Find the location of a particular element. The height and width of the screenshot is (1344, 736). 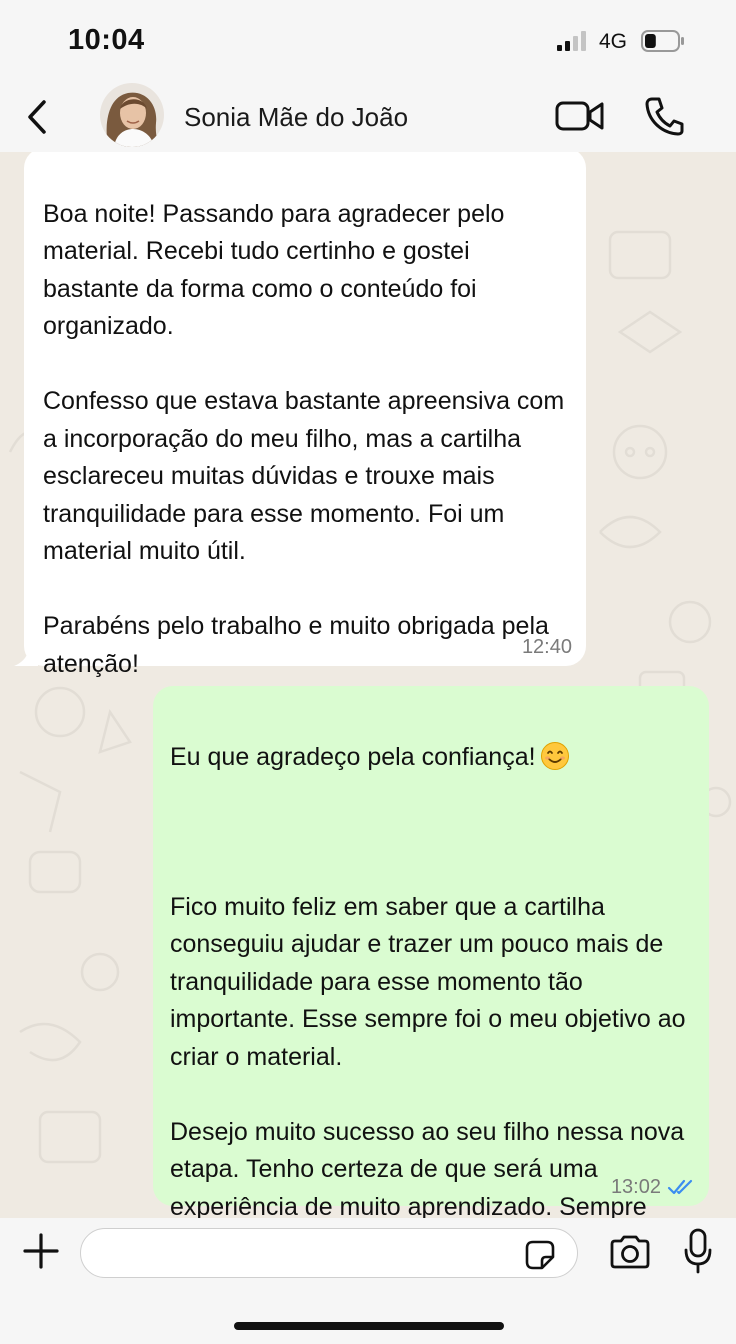

microphone-icon is located at coordinates (698, 1251).